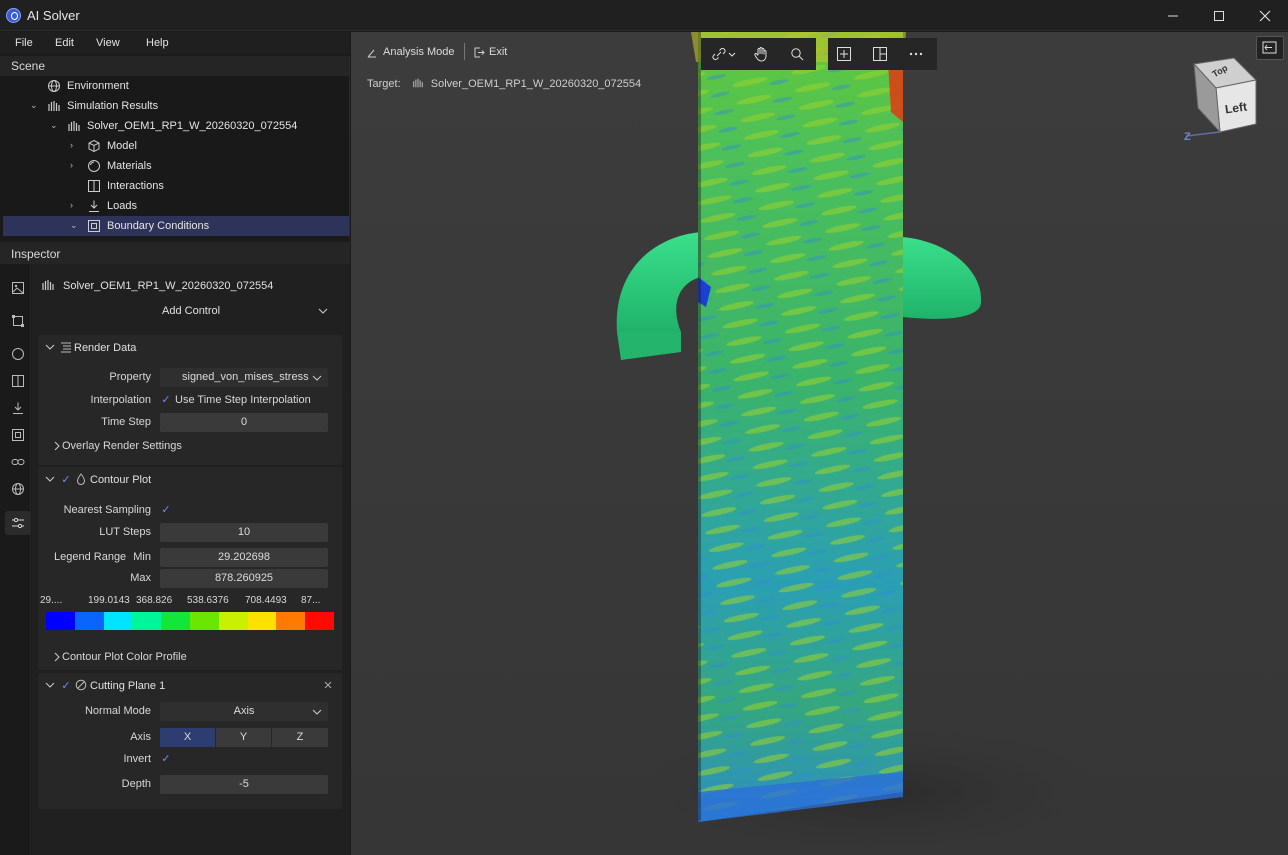 The image size is (1288, 855). I want to click on sidebar-materials-button, so click(18, 354).